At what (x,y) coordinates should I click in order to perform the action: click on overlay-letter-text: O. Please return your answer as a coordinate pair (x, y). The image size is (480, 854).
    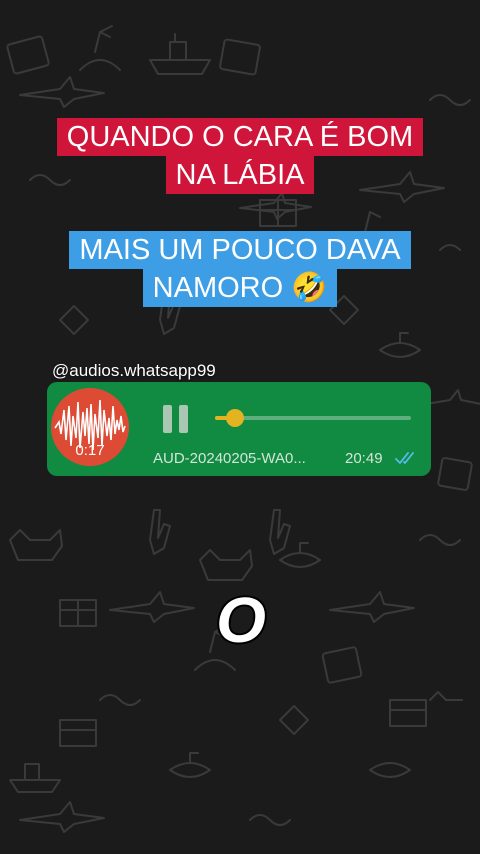
    Looking at the image, I should click on (241, 619).